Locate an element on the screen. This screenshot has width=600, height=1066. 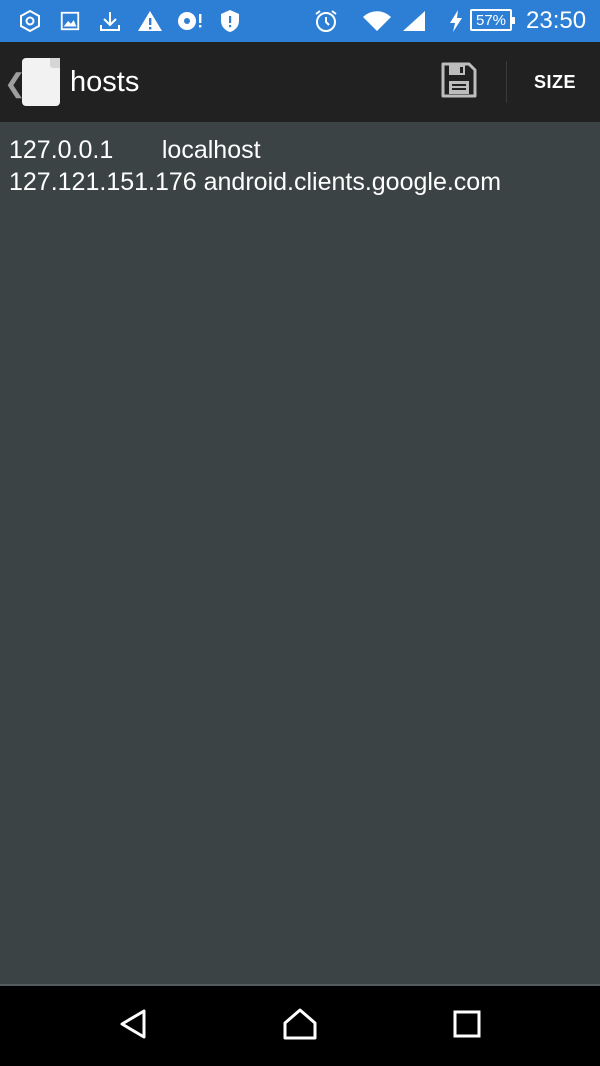
warning-icon is located at coordinates (150, 21).